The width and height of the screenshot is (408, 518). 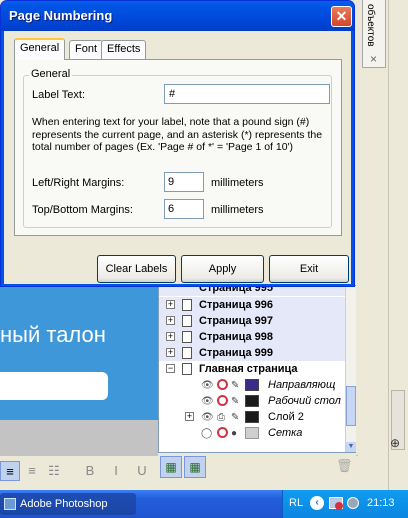 I want to click on scroll-down-icon: ▼, so click(x=351, y=447).